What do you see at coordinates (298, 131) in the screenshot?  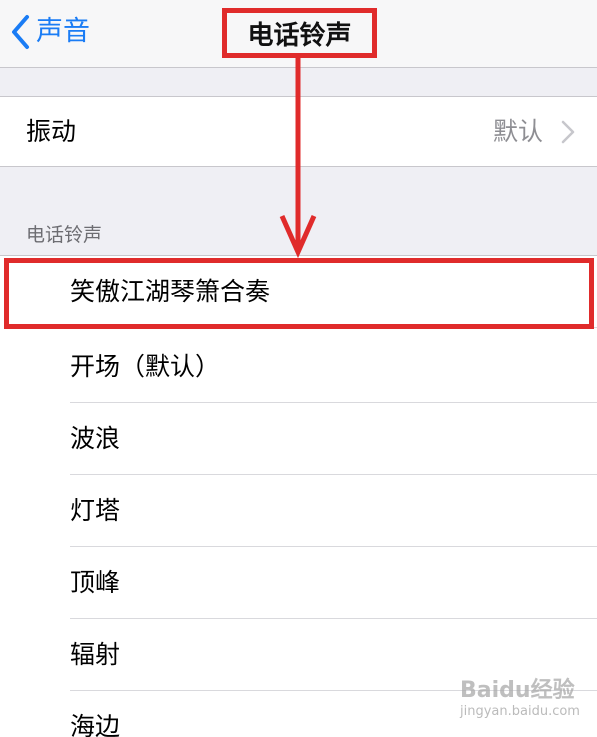 I see `vibration-row: 振动 默认` at bounding box center [298, 131].